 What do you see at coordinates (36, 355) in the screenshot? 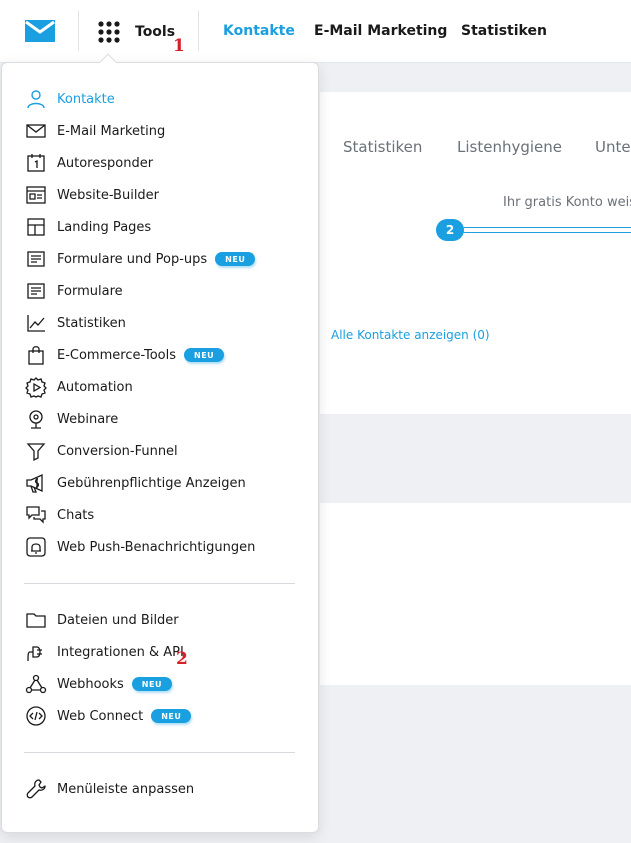
I see `shopping-bag-icon` at bounding box center [36, 355].